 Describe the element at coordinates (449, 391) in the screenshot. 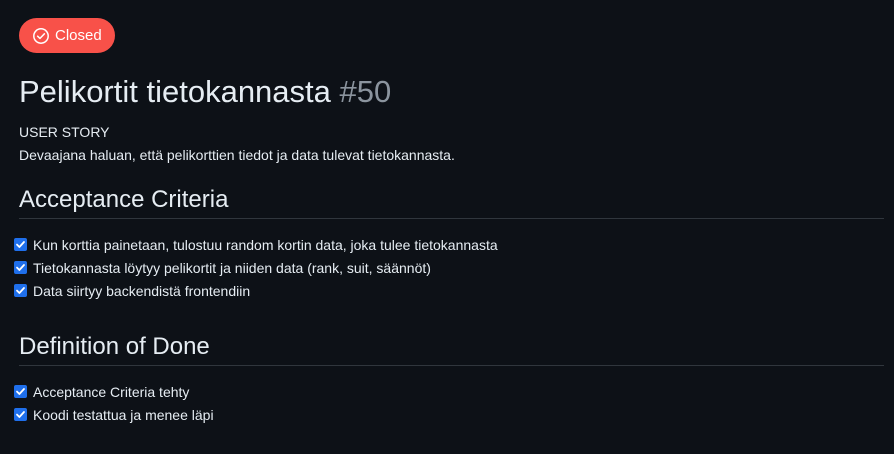

I see `list-item: Acceptance Criteria tehty` at that location.